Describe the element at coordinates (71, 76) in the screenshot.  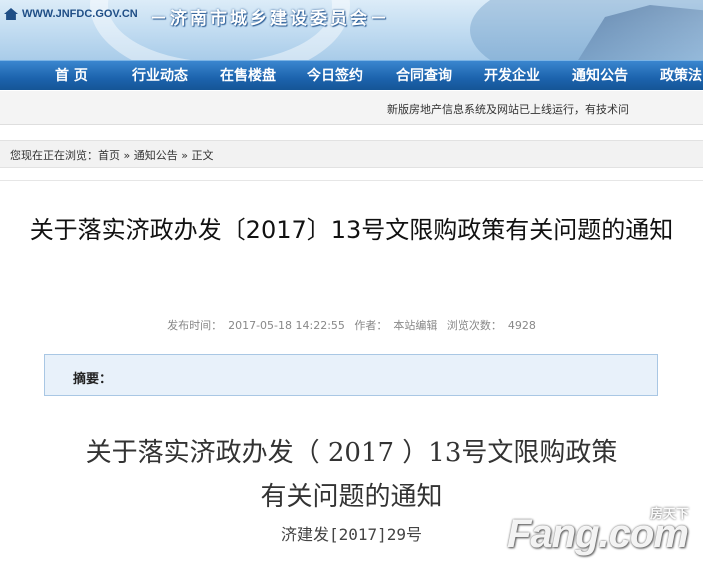
I see `nav-item-home: 首 页` at that location.